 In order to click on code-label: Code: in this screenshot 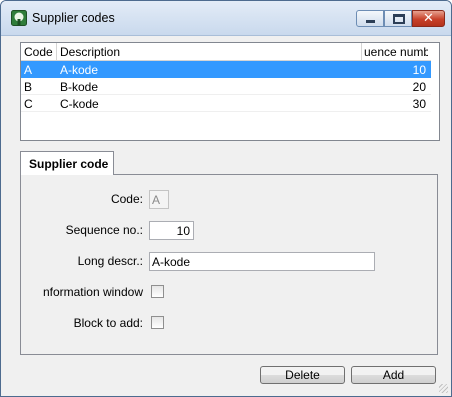, I will do `click(126, 199)`.